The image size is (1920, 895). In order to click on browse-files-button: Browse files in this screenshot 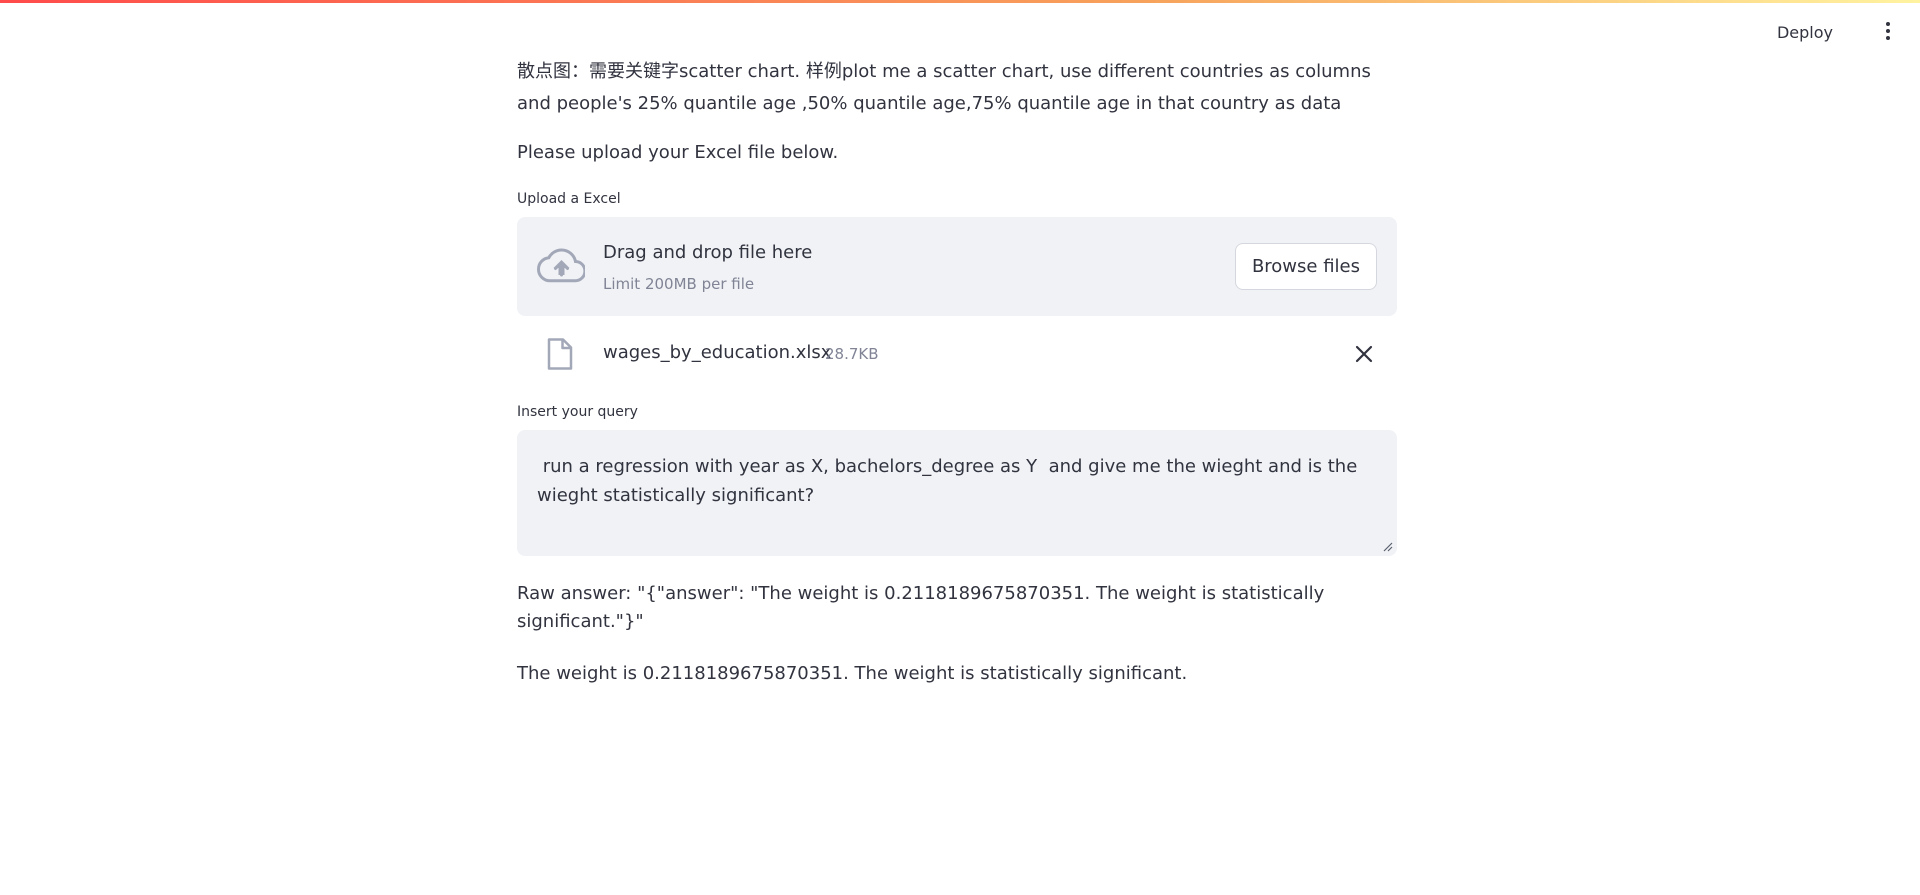, I will do `click(1305, 266)`.